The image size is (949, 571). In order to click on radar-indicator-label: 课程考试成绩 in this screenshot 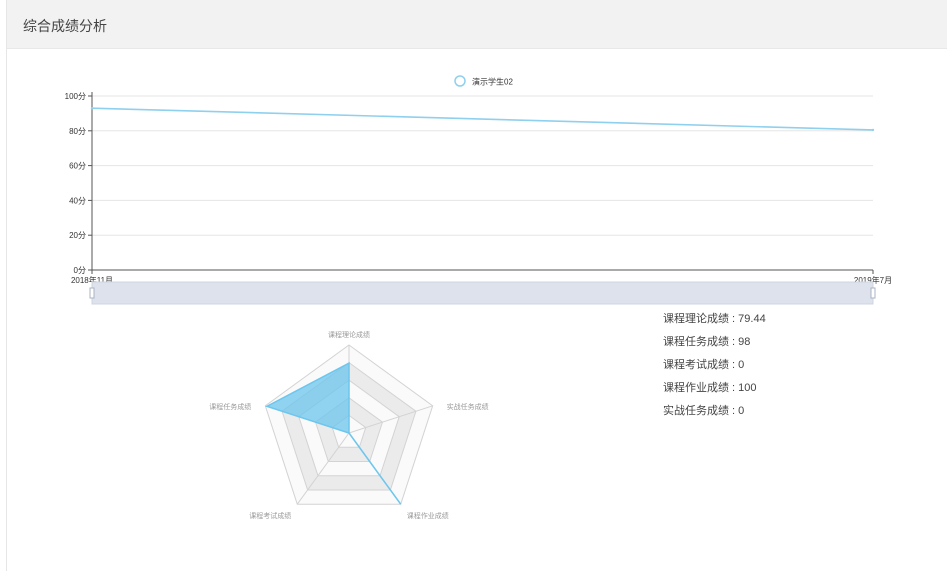, I will do `click(270, 515)`.